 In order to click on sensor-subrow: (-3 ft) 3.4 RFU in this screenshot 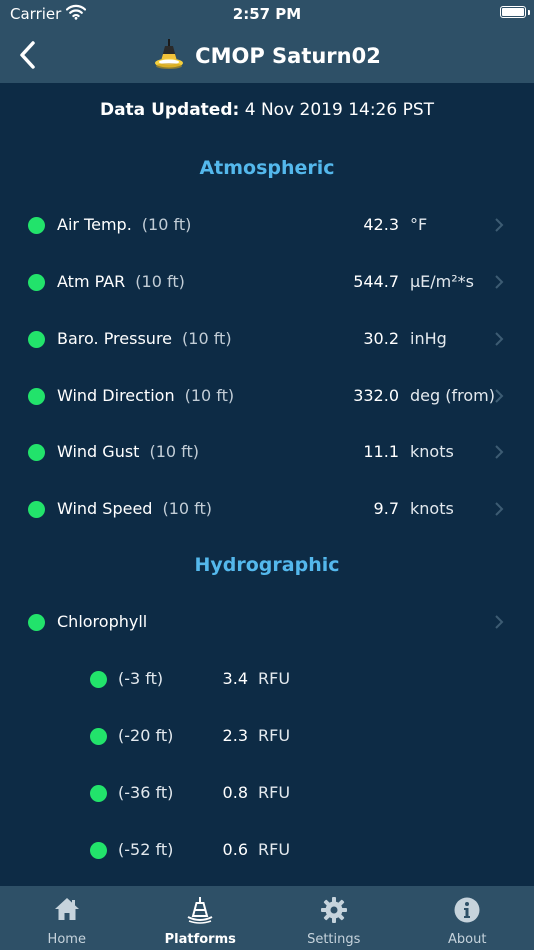, I will do `click(267, 679)`.